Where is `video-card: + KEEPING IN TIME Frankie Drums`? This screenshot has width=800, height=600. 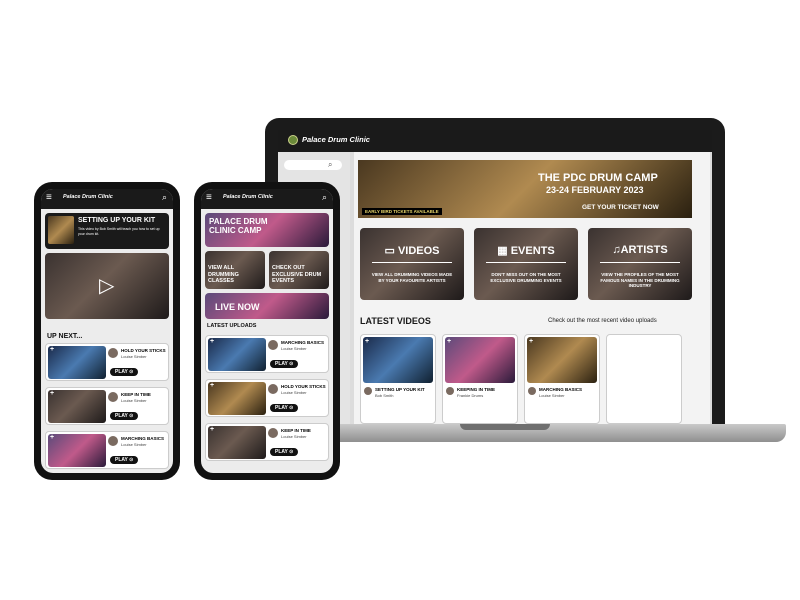
video-card: + KEEPING IN TIME Frankie Drums is located at coordinates (480, 379).